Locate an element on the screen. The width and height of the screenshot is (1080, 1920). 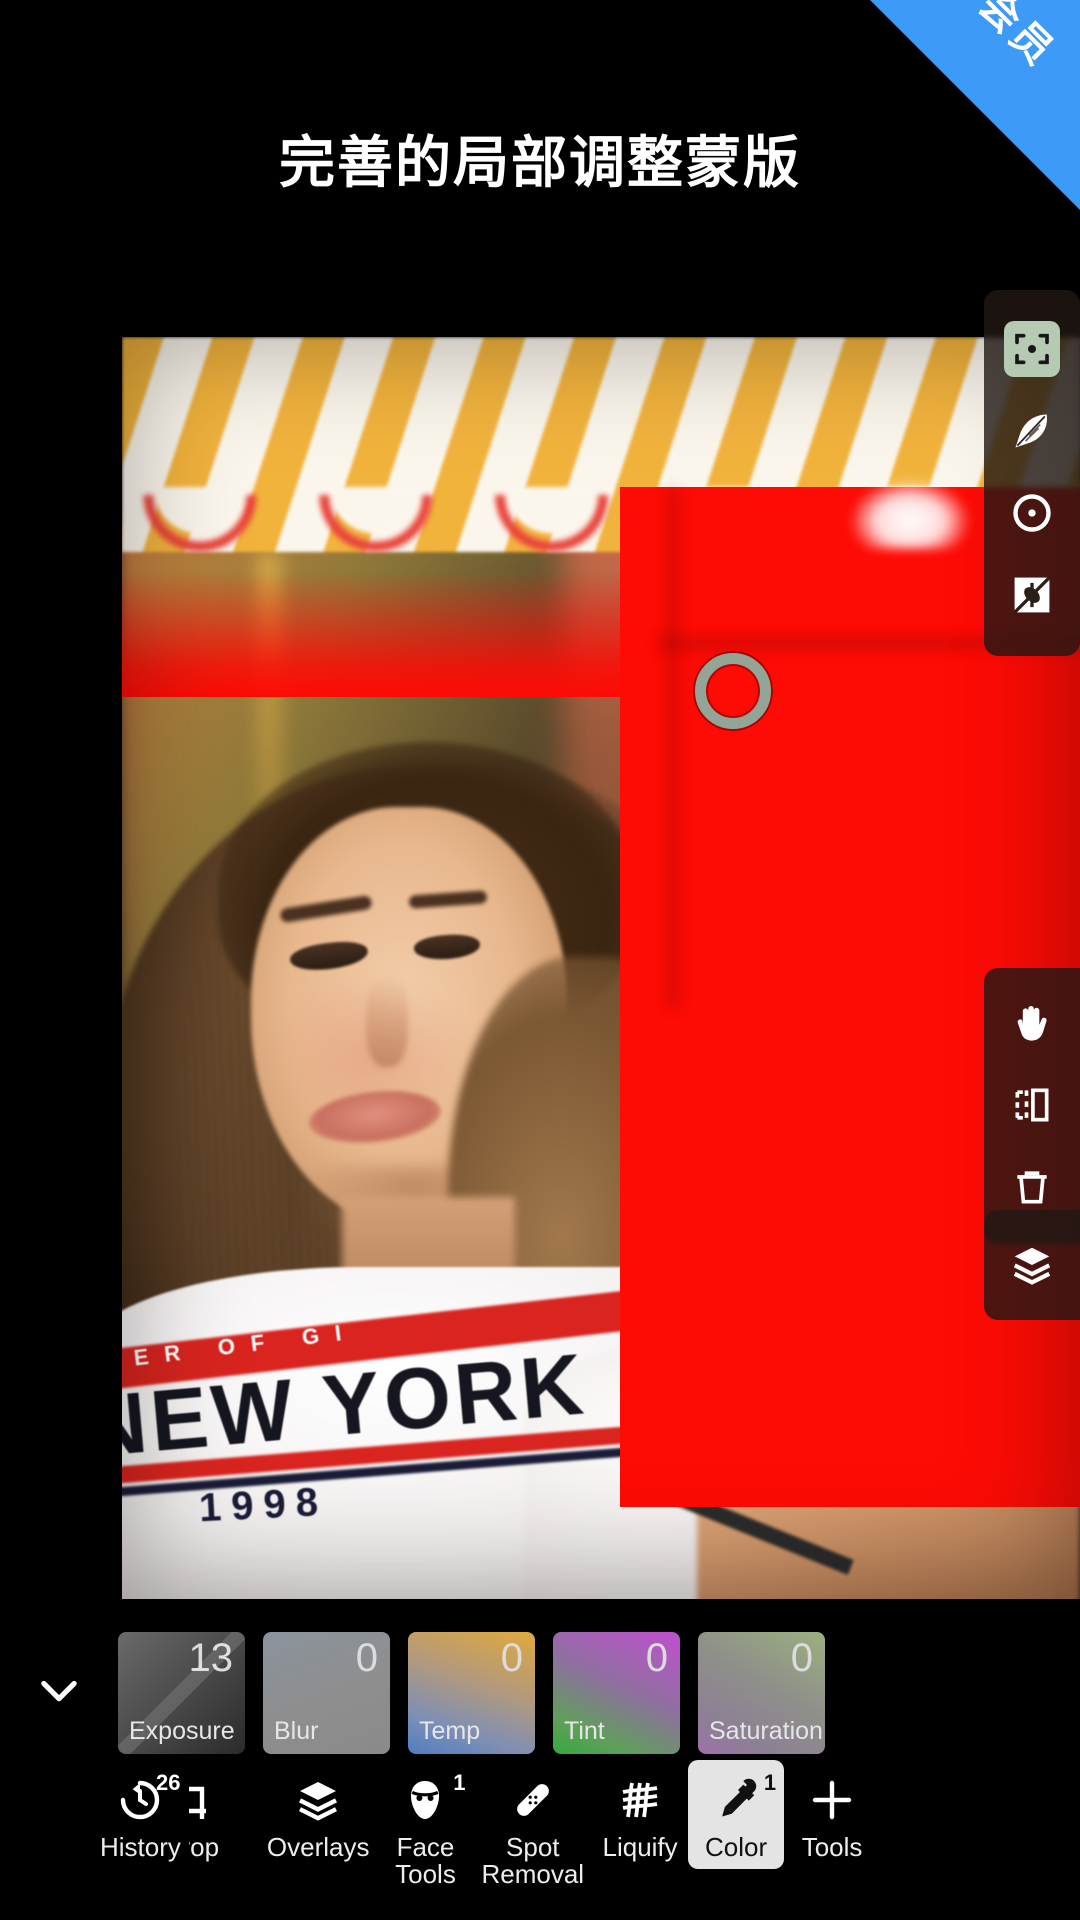
history-icon: 26 is located at coordinates (148, 1798).